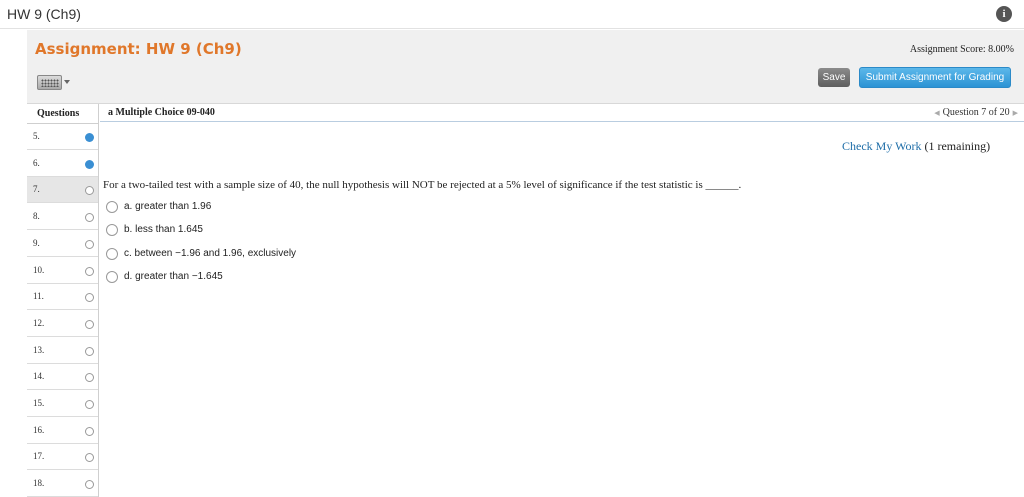 The width and height of the screenshot is (1024, 497). I want to click on sidebar-question-item: 6., so click(62, 164).